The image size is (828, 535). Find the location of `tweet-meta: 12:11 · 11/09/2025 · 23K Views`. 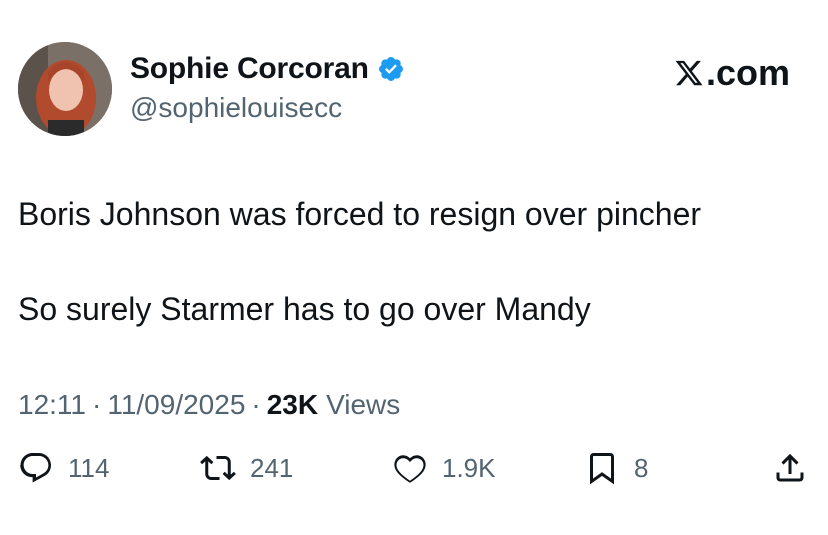

tweet-meta: 12:11 · 11/09/2025 · 23K Views is located at coordinates (209, 405).